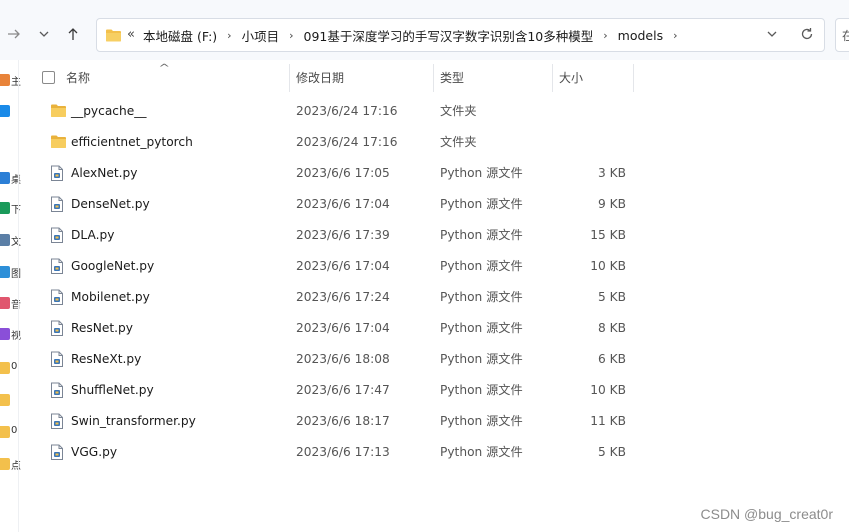 Image resolution: width=849 pixels, height=532 pixels. What do you see at coordinates (434, 142) in the screenshot?
I see `file-row: efficientnet_pytorch 2023/6/24 17:16 文件夹` at bounding box center [434, 142].